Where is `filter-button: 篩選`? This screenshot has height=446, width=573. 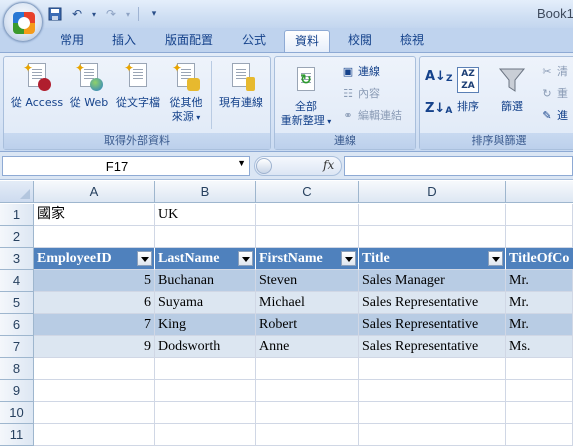
filter-button: 篩選 is located at coordinates (512, 89).